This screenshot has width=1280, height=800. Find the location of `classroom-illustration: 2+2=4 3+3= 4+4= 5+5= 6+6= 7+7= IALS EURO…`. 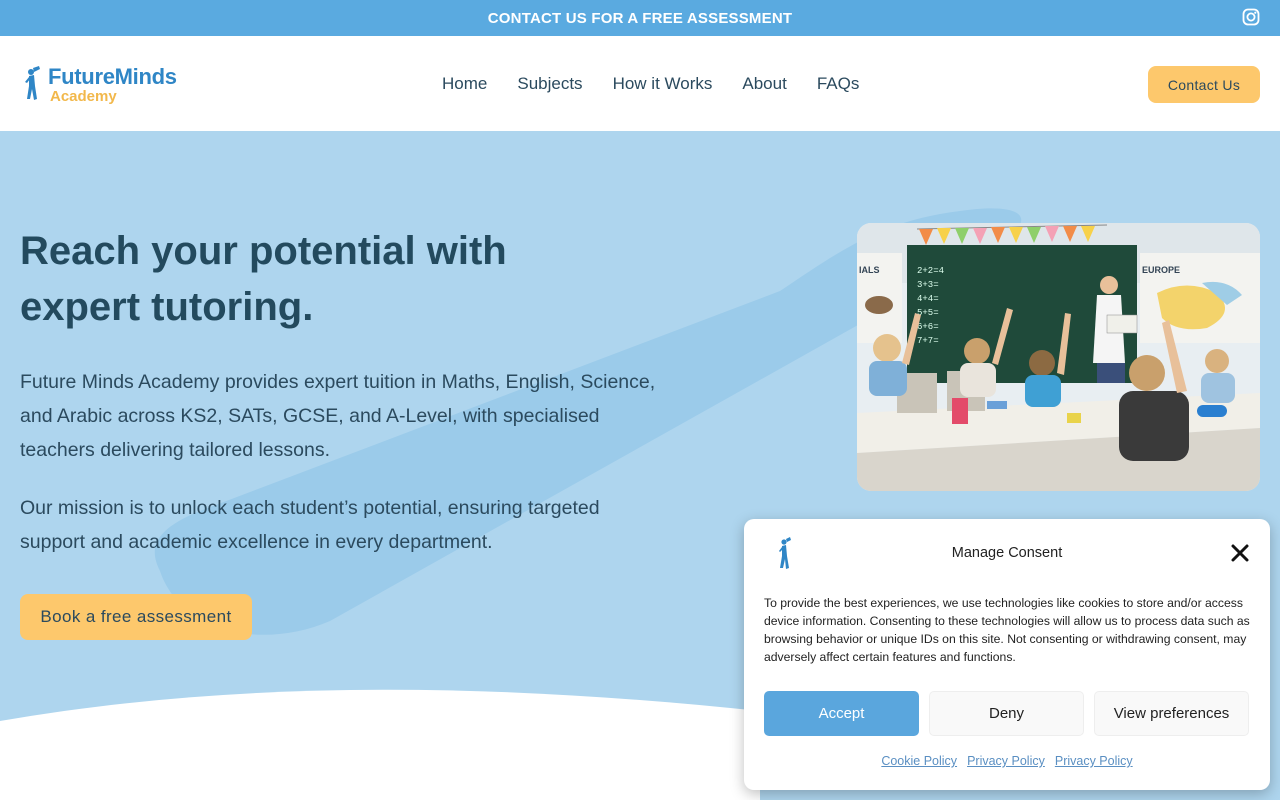

classroom-illustration: 2+2=4 3+3= 4+4= 5+5= 6+6= 7+7= IALS EURO… is located at coordinates (1058, 357).